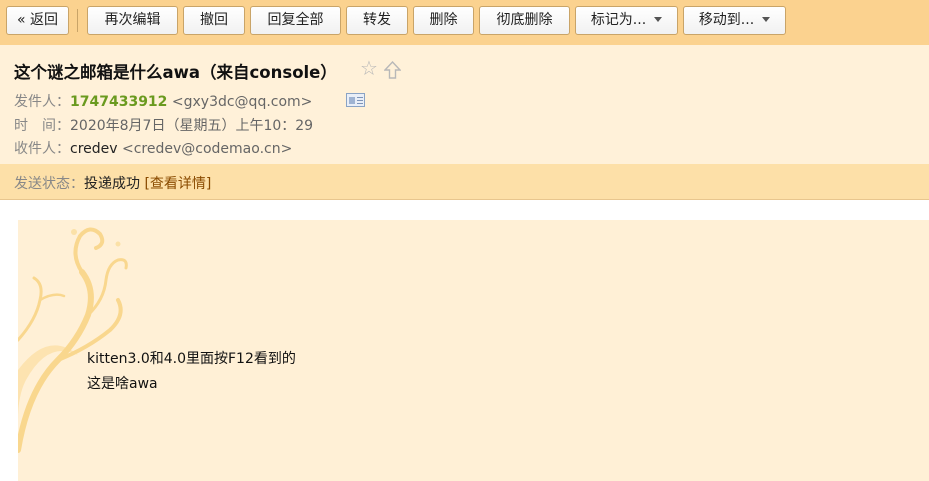 This screenshot has width=929, height=481. Describe the element at coordinates (369, 68) in the screenshot. I see `star-icon: ☆` at that location.